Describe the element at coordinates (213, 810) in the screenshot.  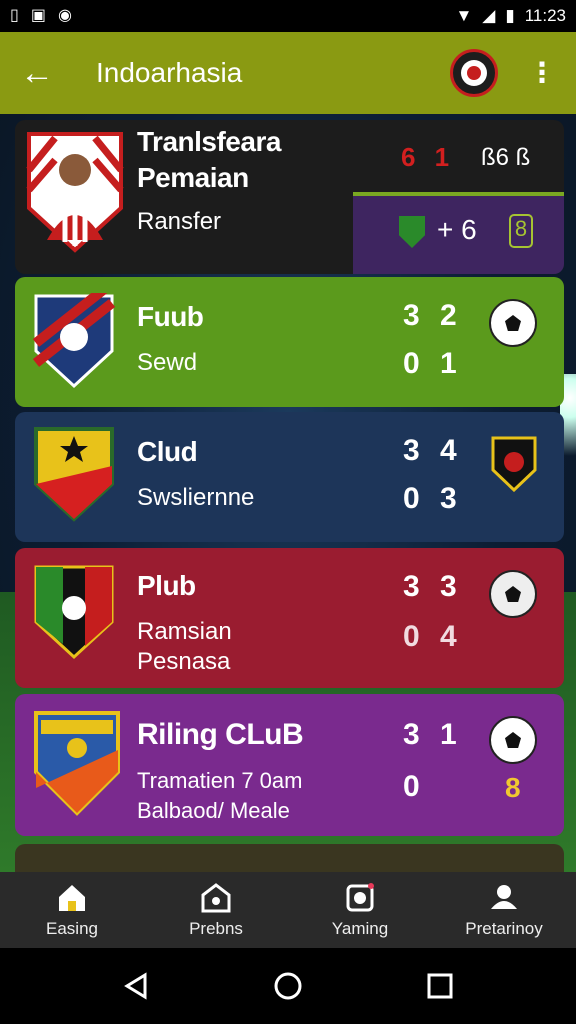
I see `card-subtitle-line2: Balbaod/ Meale` at that location.